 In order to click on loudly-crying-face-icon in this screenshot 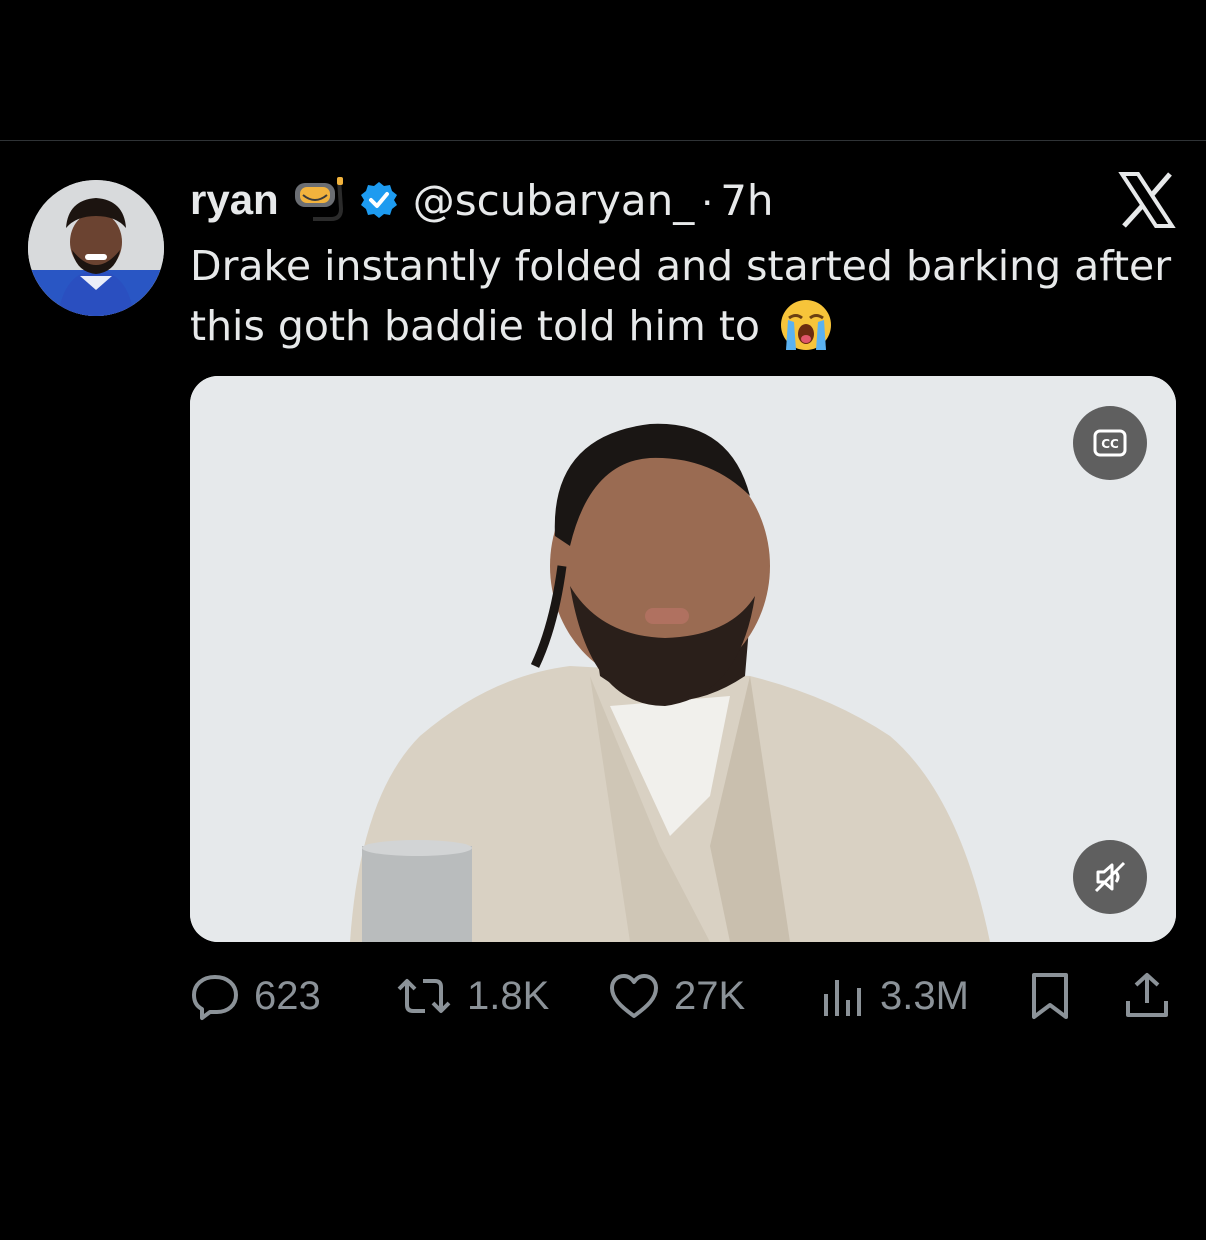, I will do `click(806, 325)`.